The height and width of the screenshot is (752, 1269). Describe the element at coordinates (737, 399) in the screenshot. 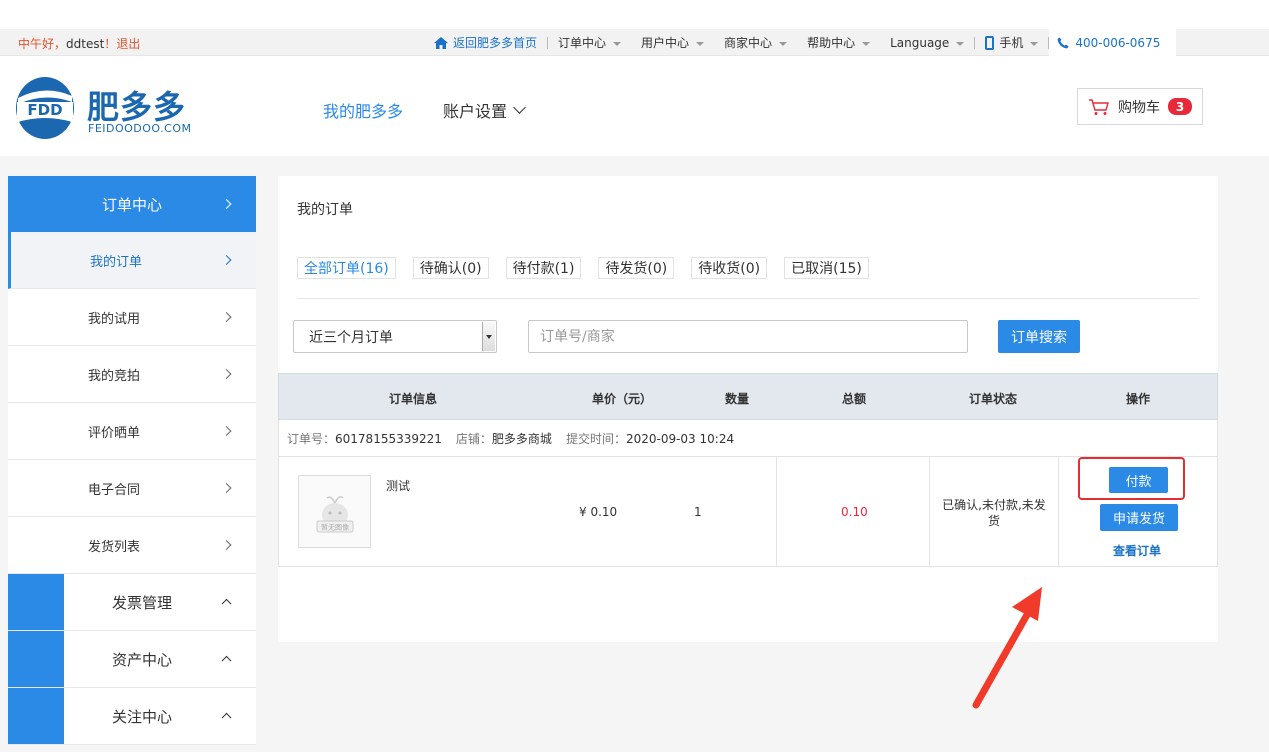

I see `column-header-quantity: 数量` at that location.